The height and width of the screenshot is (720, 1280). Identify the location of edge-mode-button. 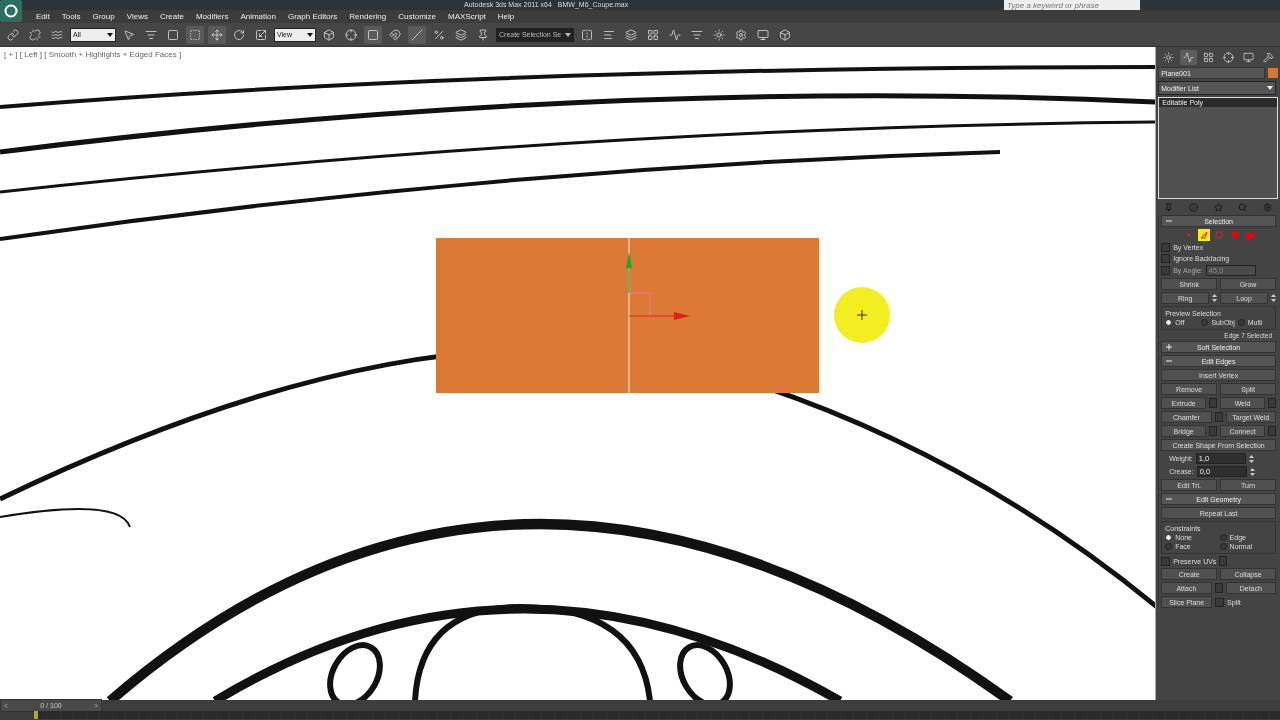
(1203, 235).